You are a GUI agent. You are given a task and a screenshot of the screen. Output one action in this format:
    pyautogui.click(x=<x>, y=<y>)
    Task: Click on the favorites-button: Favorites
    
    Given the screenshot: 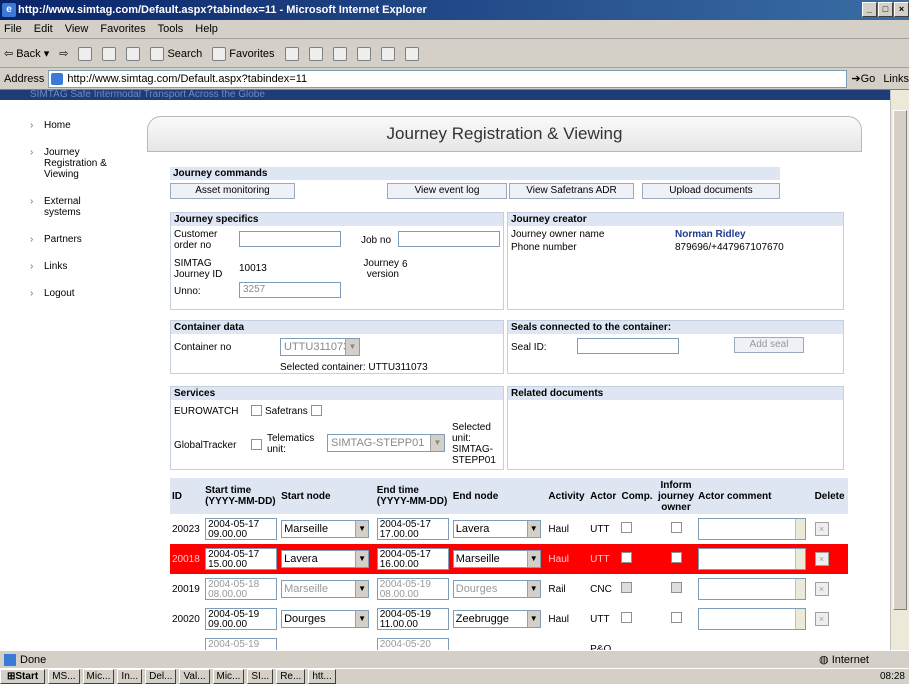 What is the action you would take?
    pyautogui.click(x=243, y=53)
    